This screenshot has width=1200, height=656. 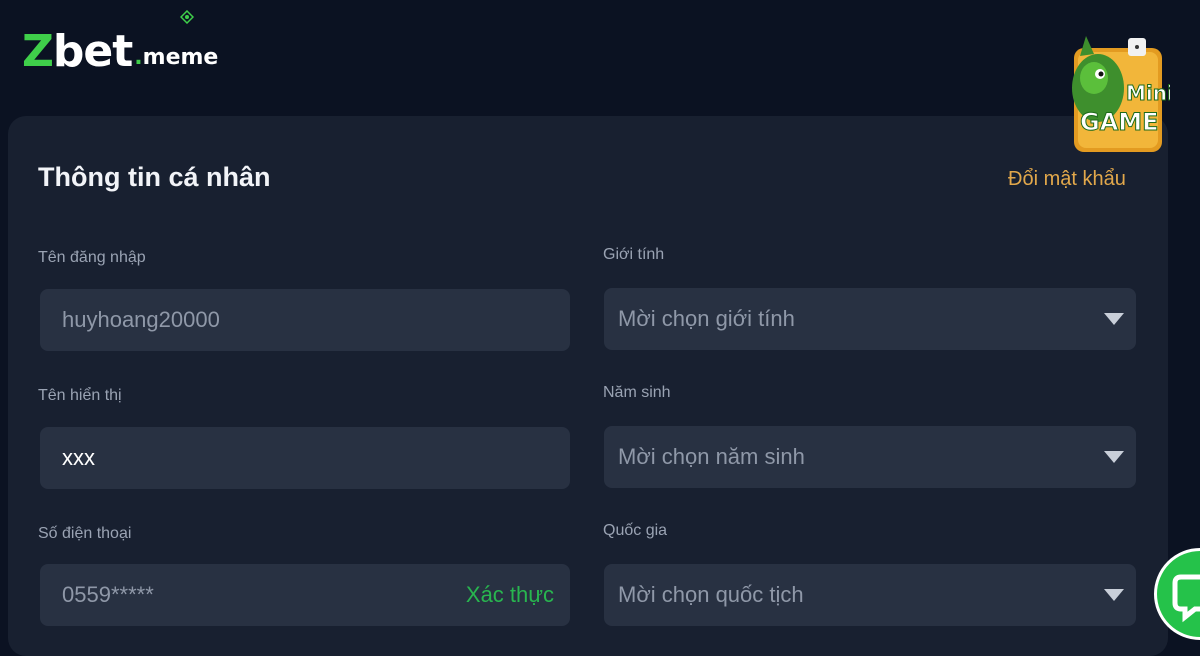 I want to click on minigame-label-bottom: GAME, so click(x=1119, y=122).